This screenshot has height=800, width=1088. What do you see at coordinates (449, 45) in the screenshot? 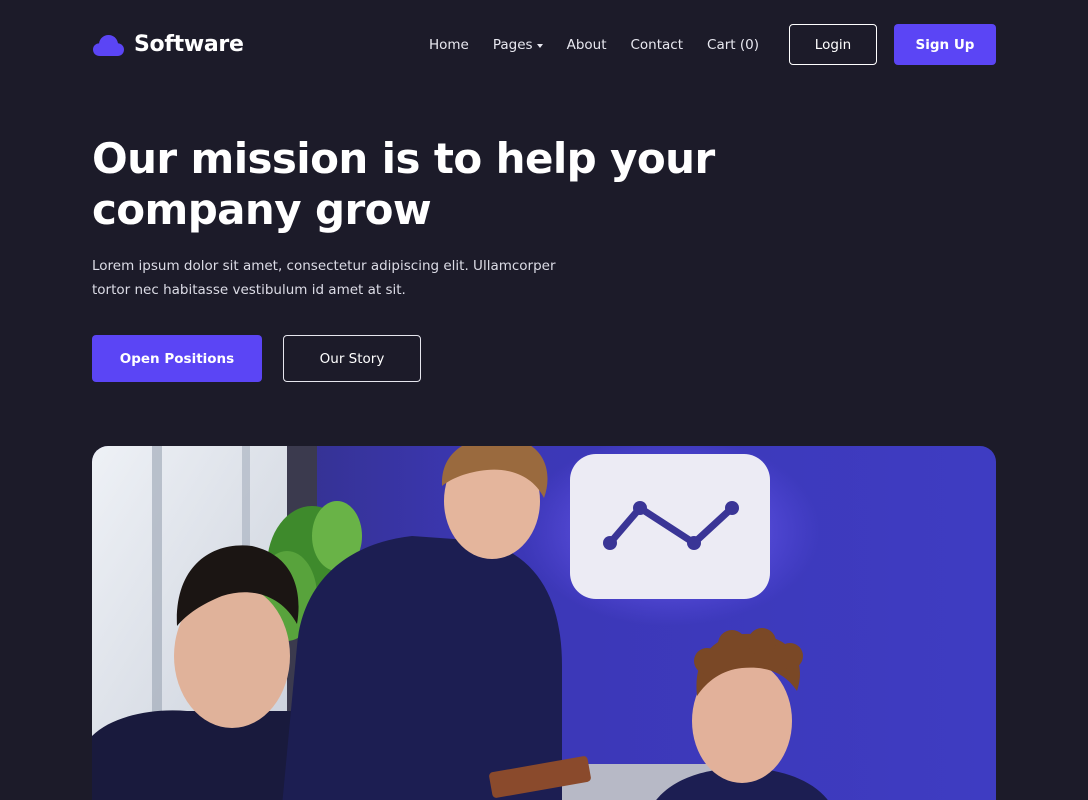
I see `nav-link-home: Home` at bounding box center [449, 45].